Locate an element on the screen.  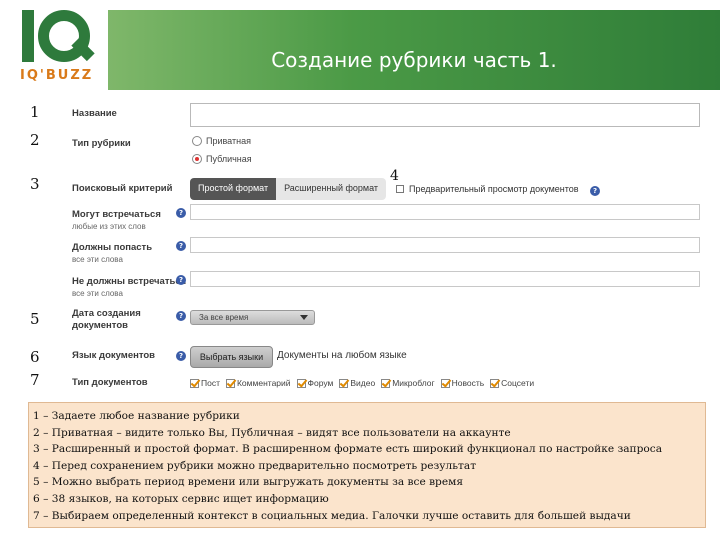
marker-4: 4 is located at coordinates (394, 176).